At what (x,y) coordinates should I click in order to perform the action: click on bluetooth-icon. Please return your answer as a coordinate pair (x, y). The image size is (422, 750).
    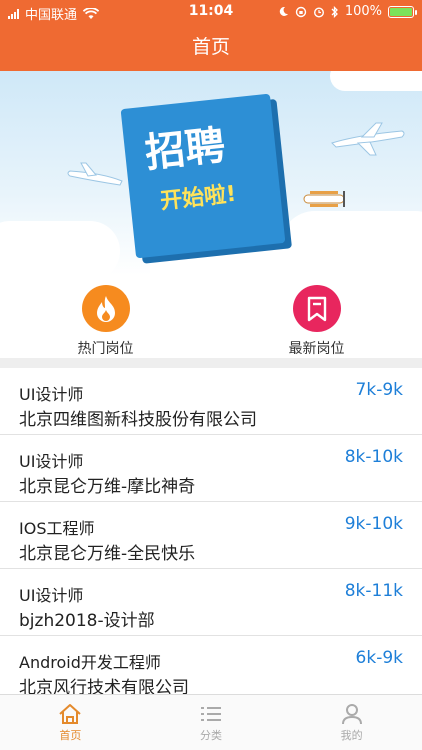
    Looking at the image, I should click on (334, 11).